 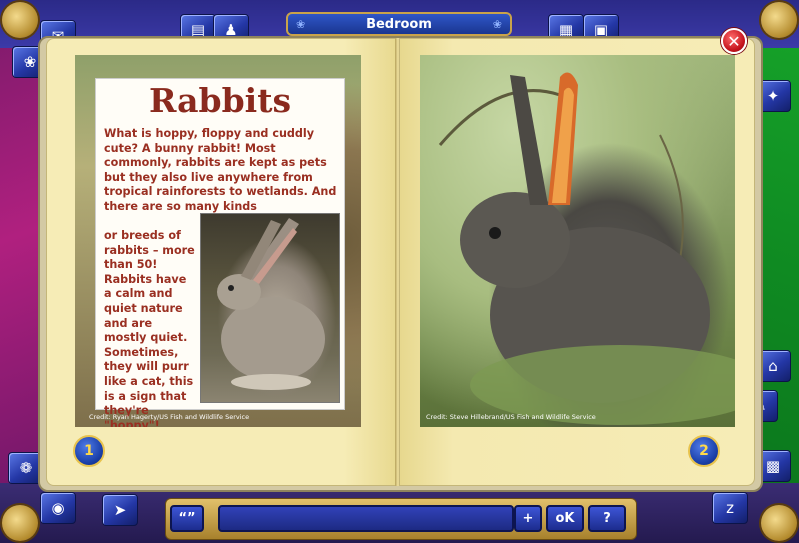 What do you see at coordinates (187, 518) in the screenshot?
I see `speak-button: “”` at bounding box center [187, 518].